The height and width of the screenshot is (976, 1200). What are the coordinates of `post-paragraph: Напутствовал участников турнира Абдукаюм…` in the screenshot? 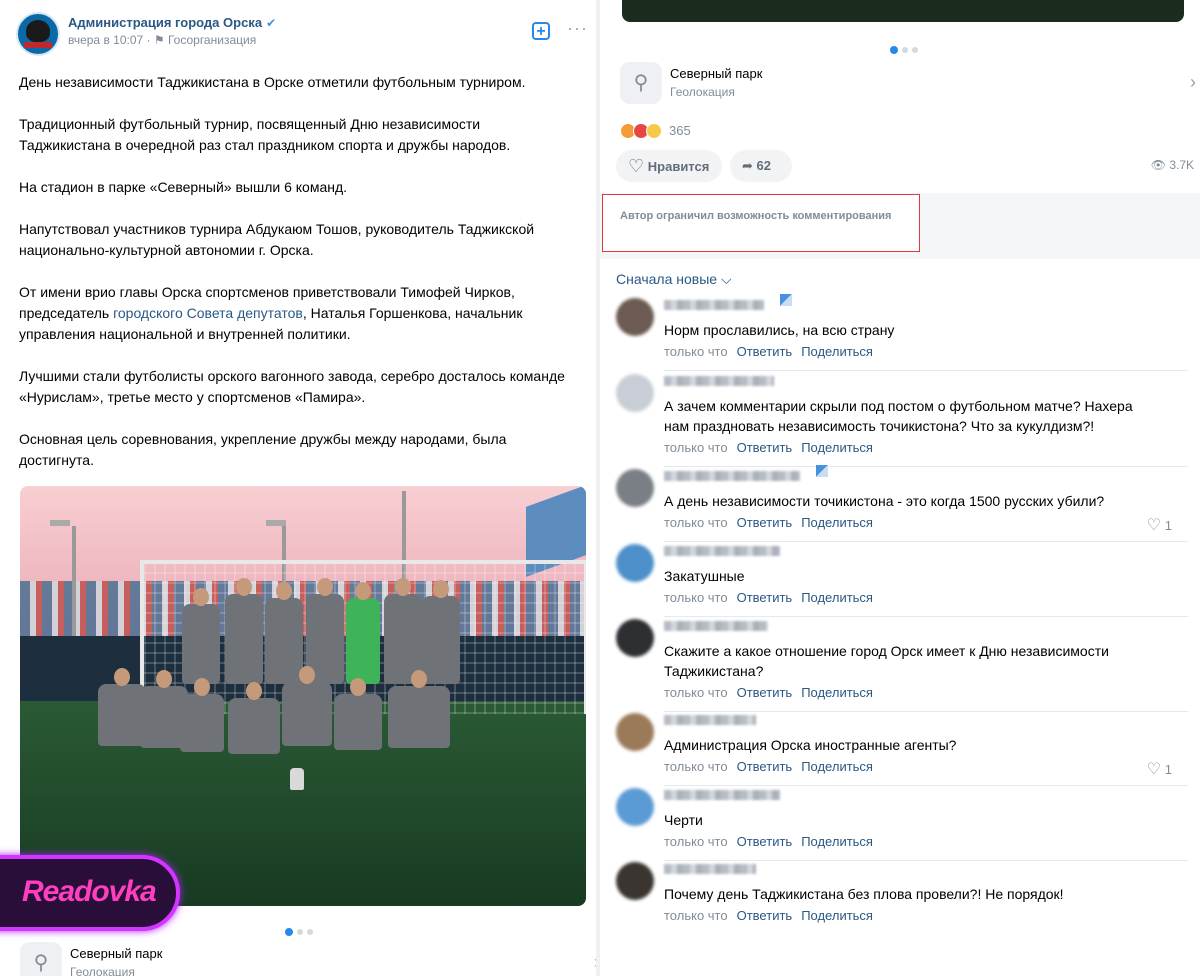 It's located at (277, 239).